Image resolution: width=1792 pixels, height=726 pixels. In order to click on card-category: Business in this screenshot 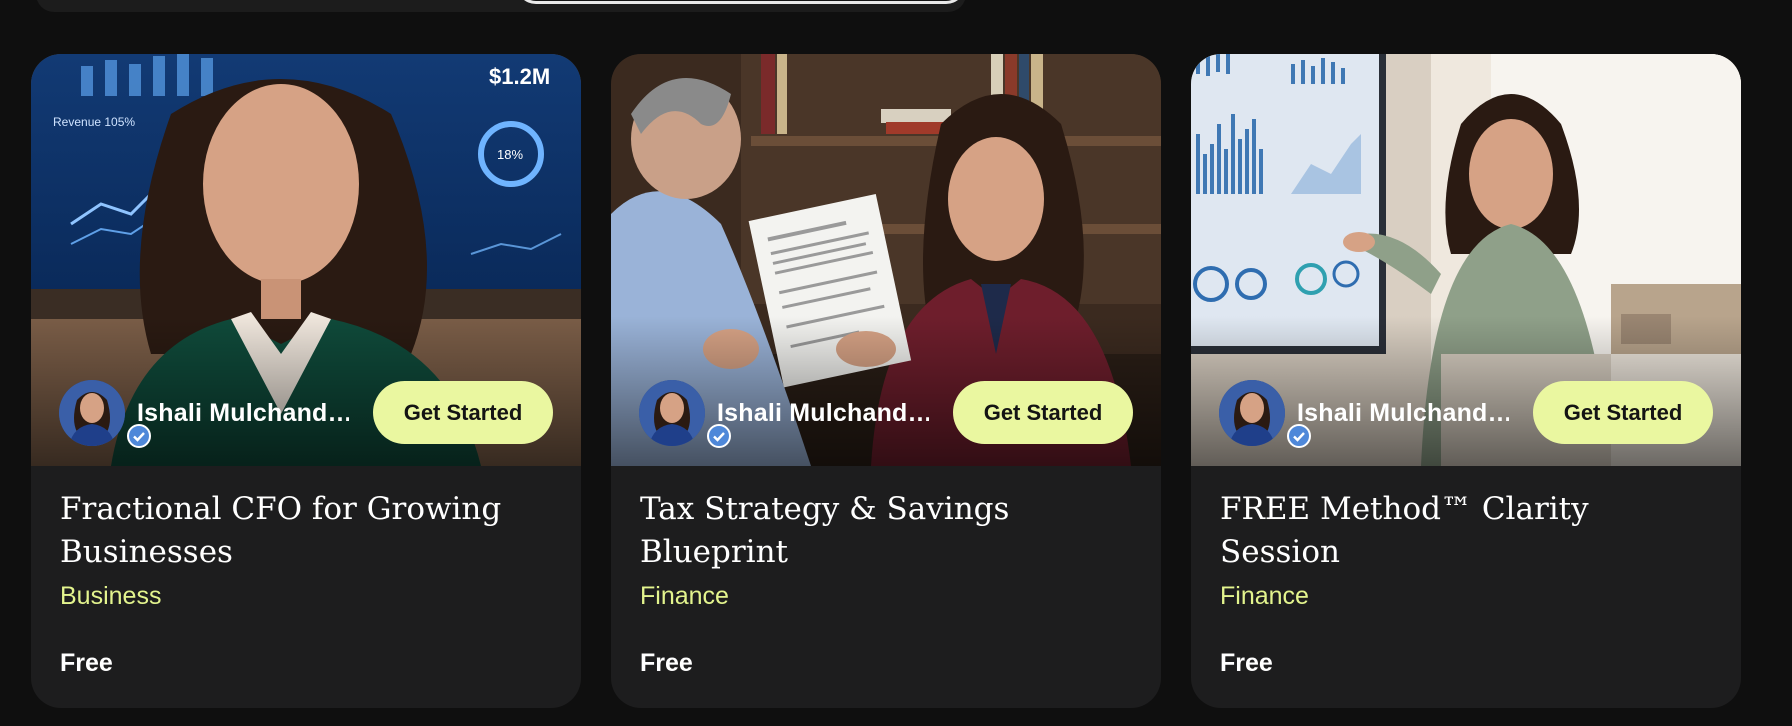, I will do `click(111, 596)`.